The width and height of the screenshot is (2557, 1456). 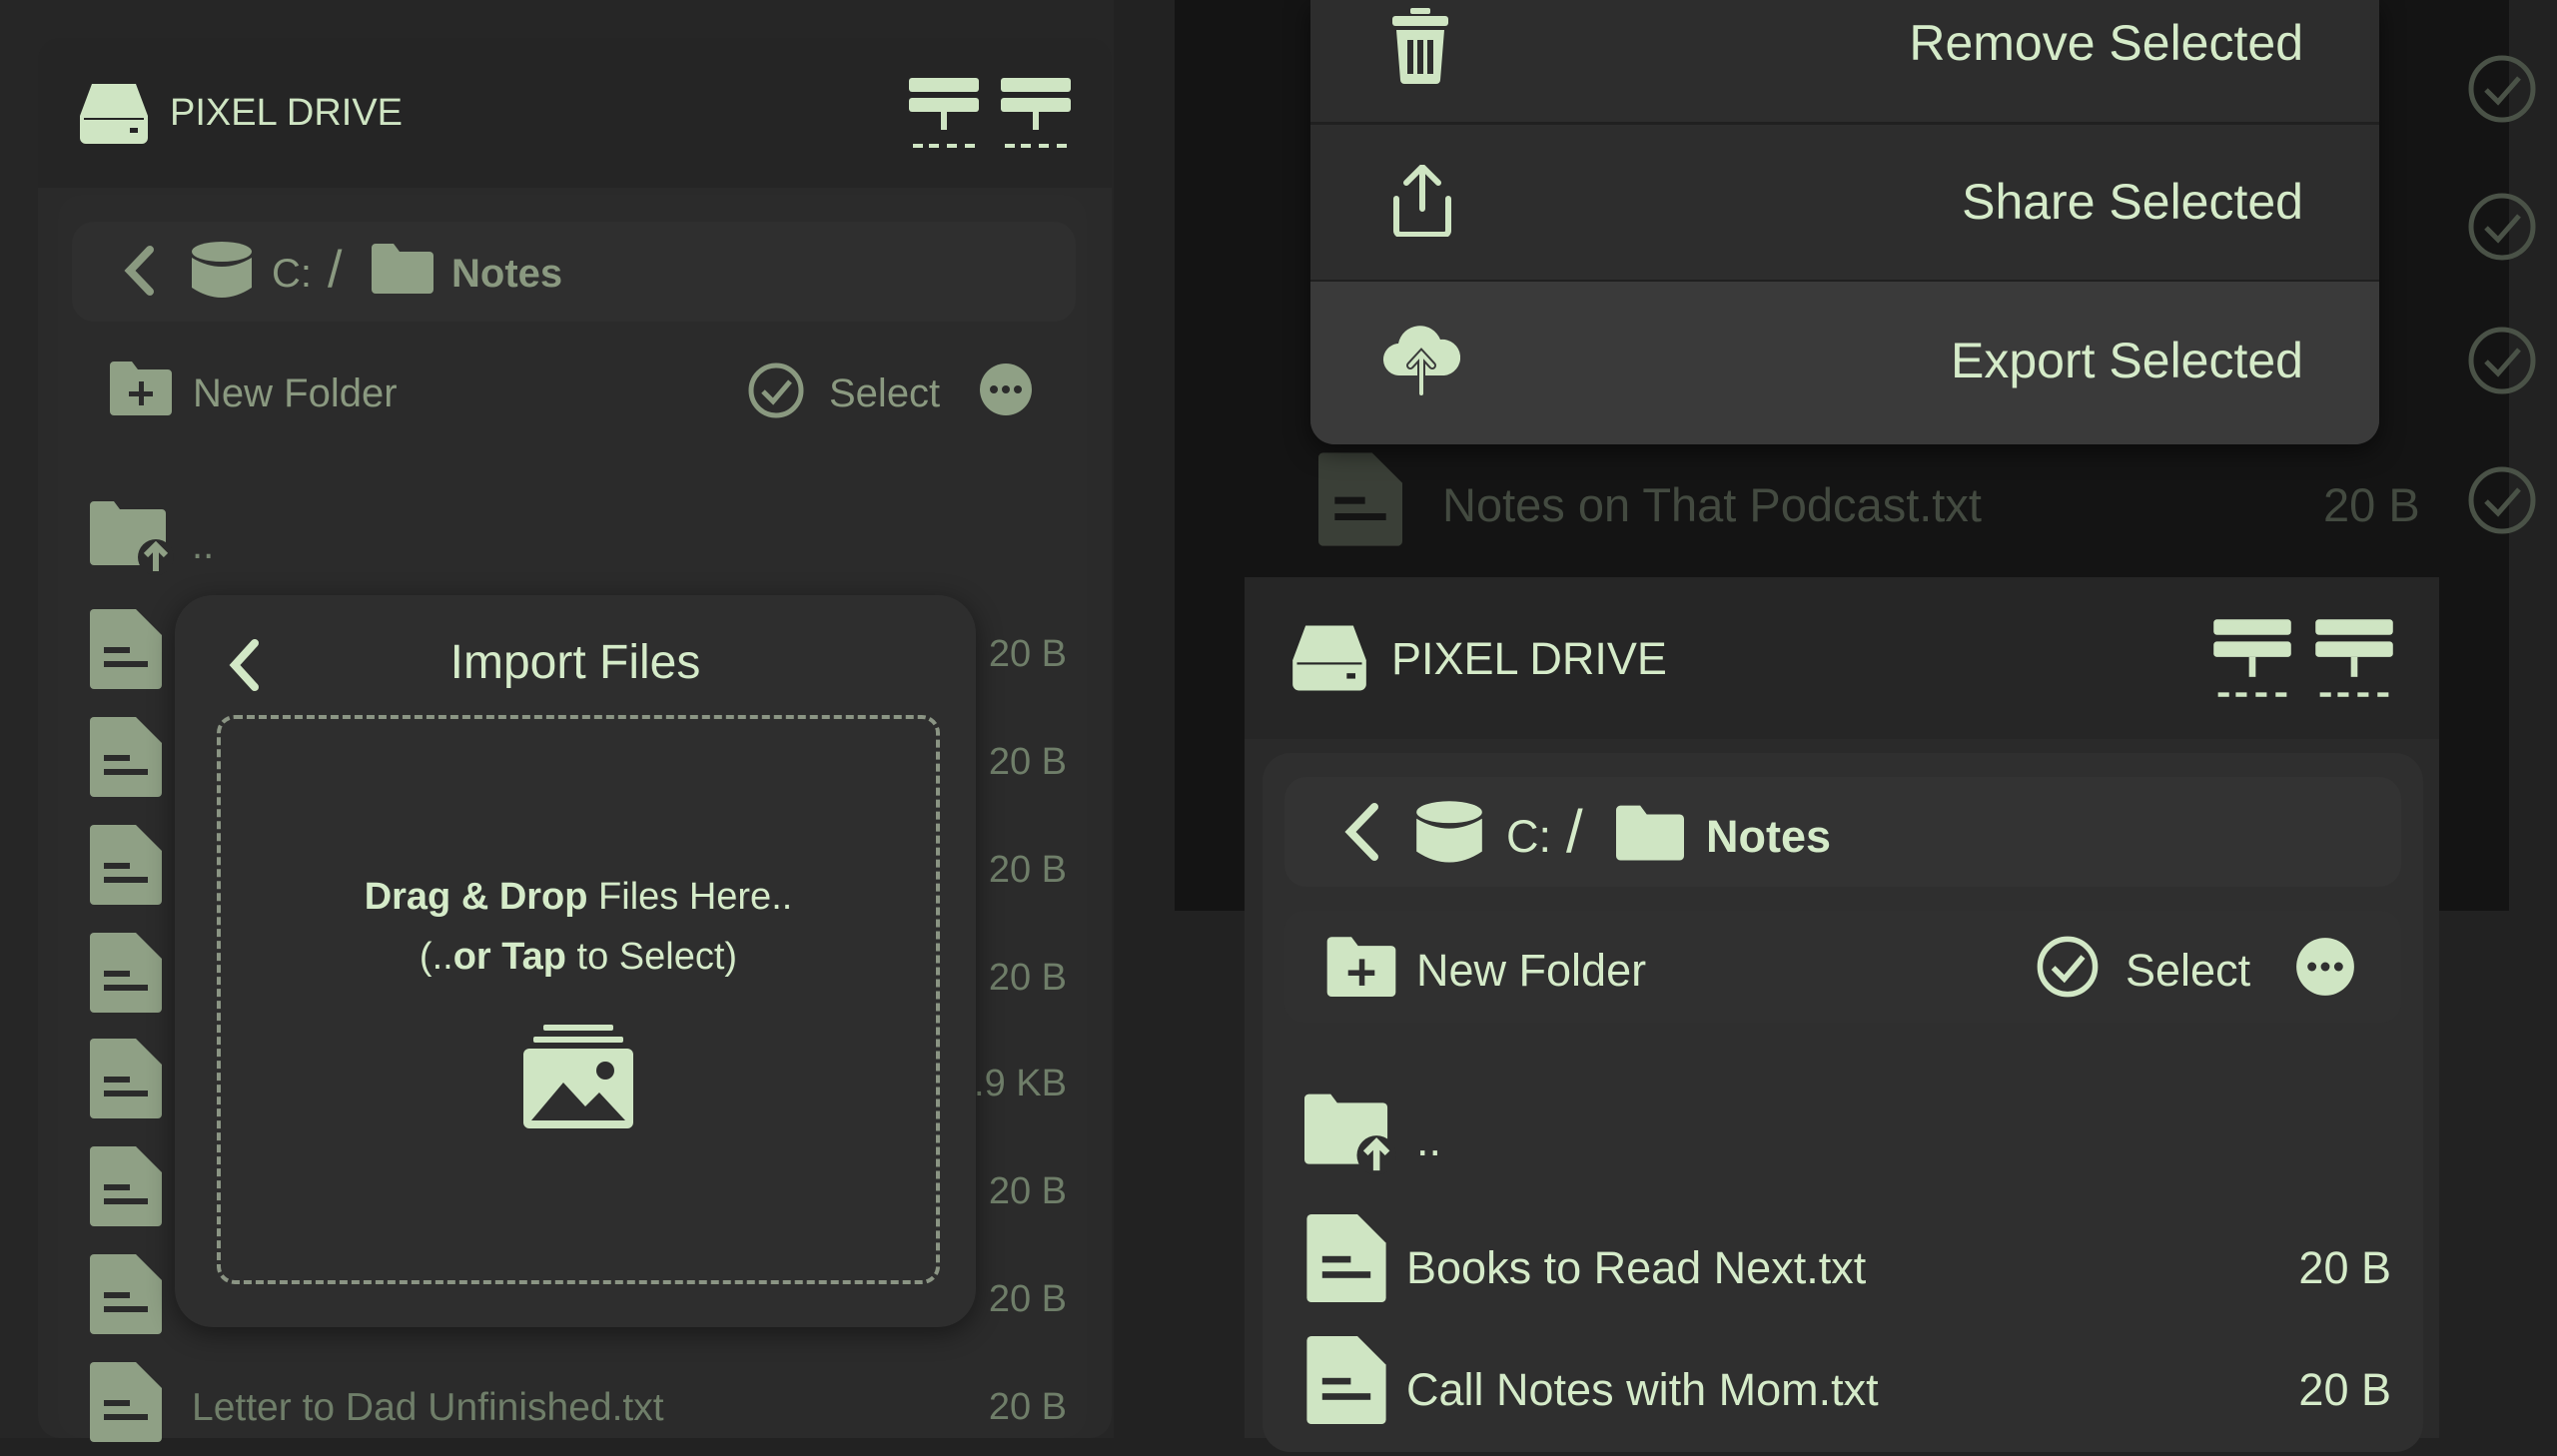 What do you see at coordinates (1421, 361) in the screenshot?
I see `cloud-upload-icon` at bounding box center [1421, 361].